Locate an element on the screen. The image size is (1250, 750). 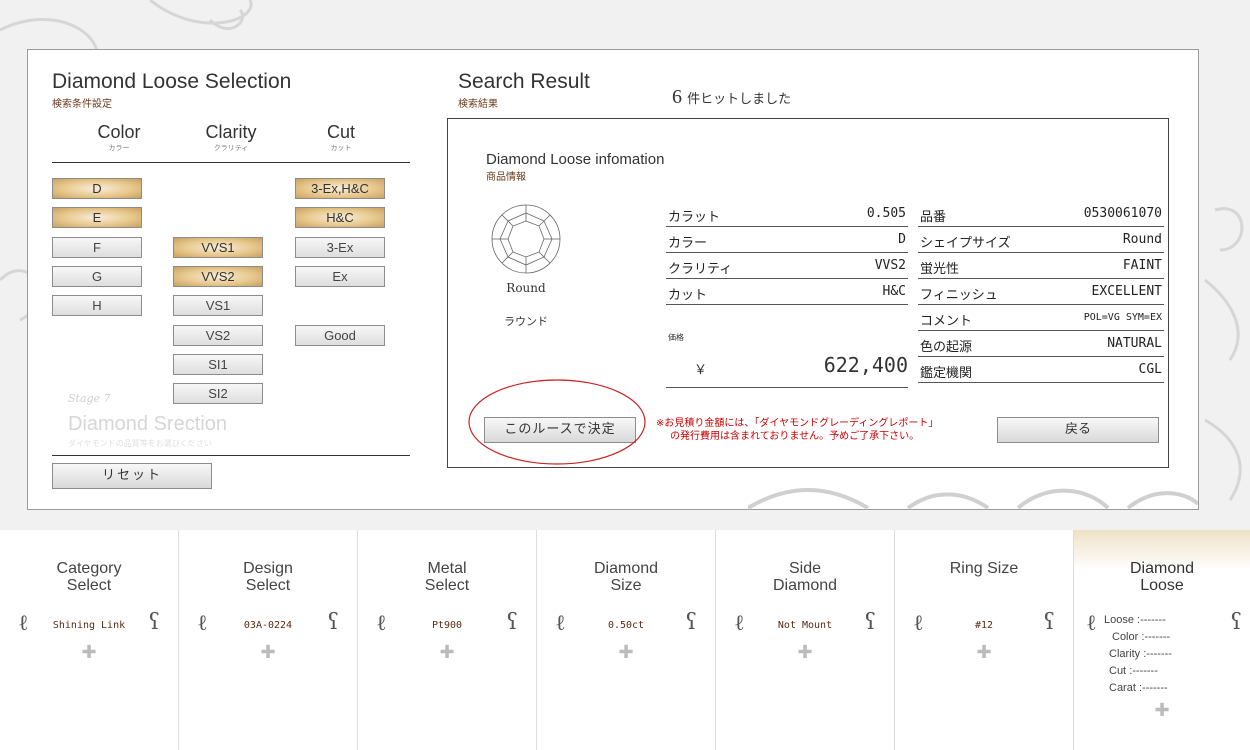
note-line-1: ※お見積り金額には、「ダイヤモンドグレーディングレポート」 is located at coordinates (797, 423).